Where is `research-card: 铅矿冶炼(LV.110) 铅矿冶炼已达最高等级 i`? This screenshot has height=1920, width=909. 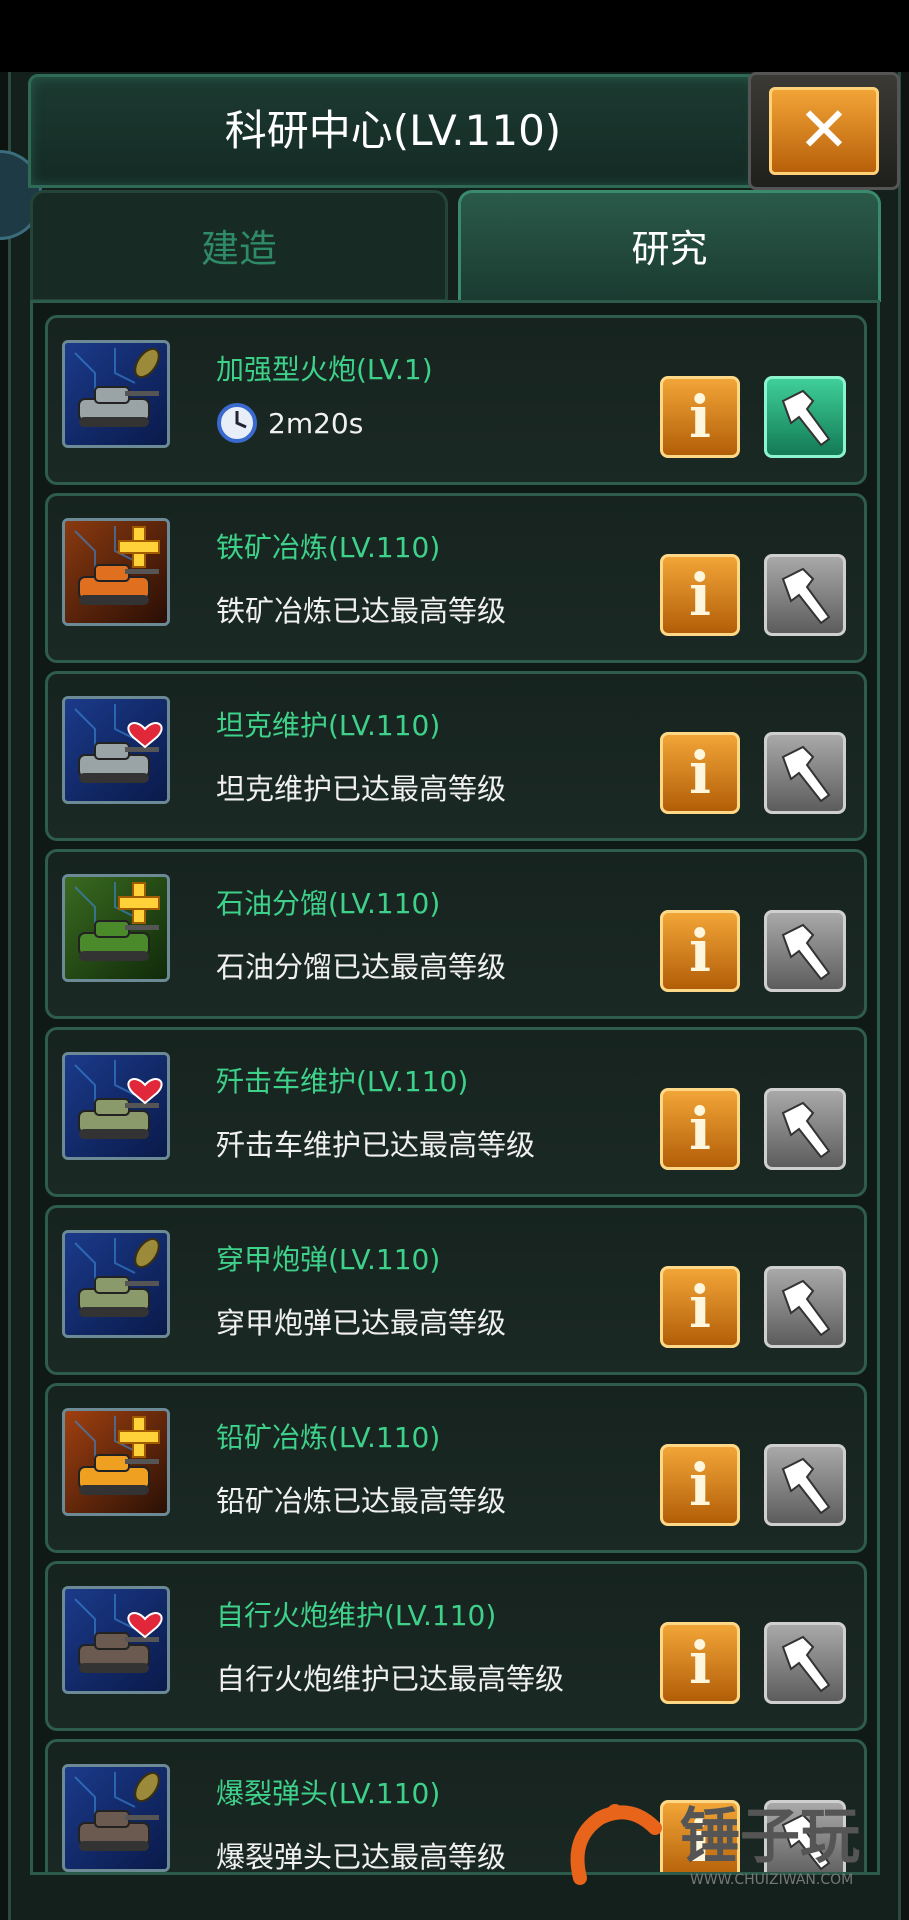
research-card: 铅矿冶炼(LV.110) 铅矿冶炼已达最高等级 i is located at coordinates (456, 1468).